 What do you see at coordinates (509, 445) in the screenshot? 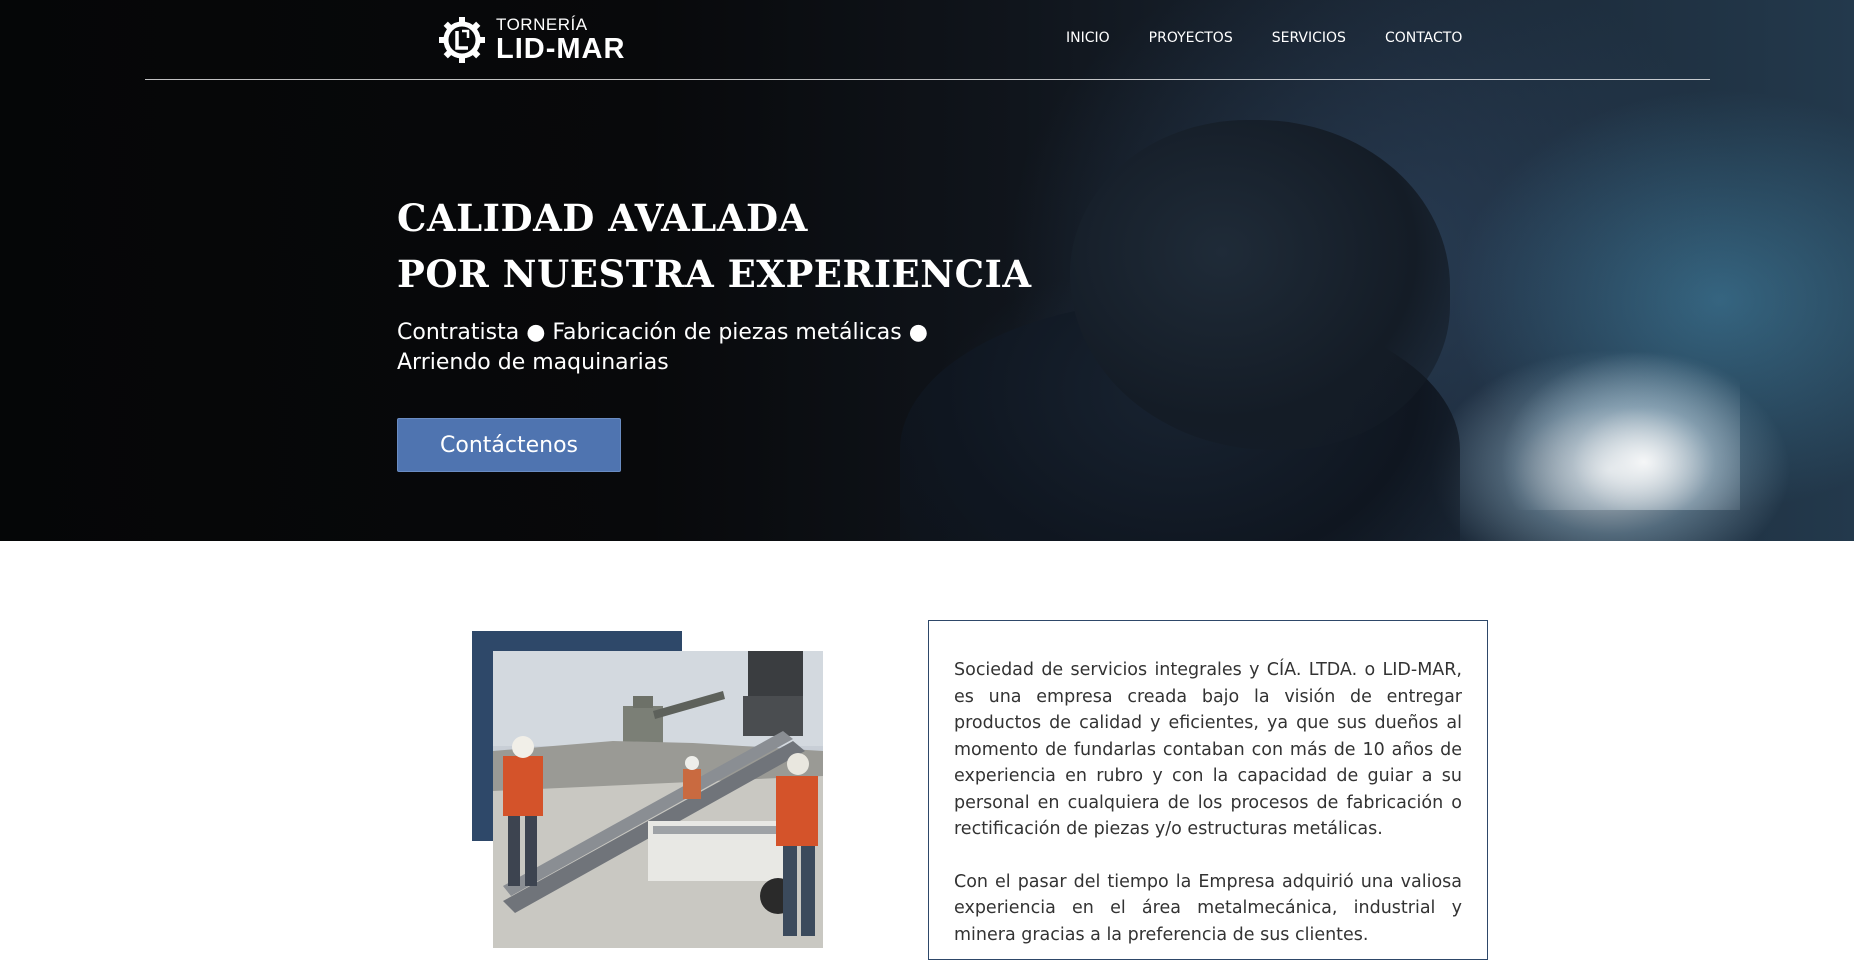
I see `contact-cta-button: Contáctenos` at bounding box center [509, 445].